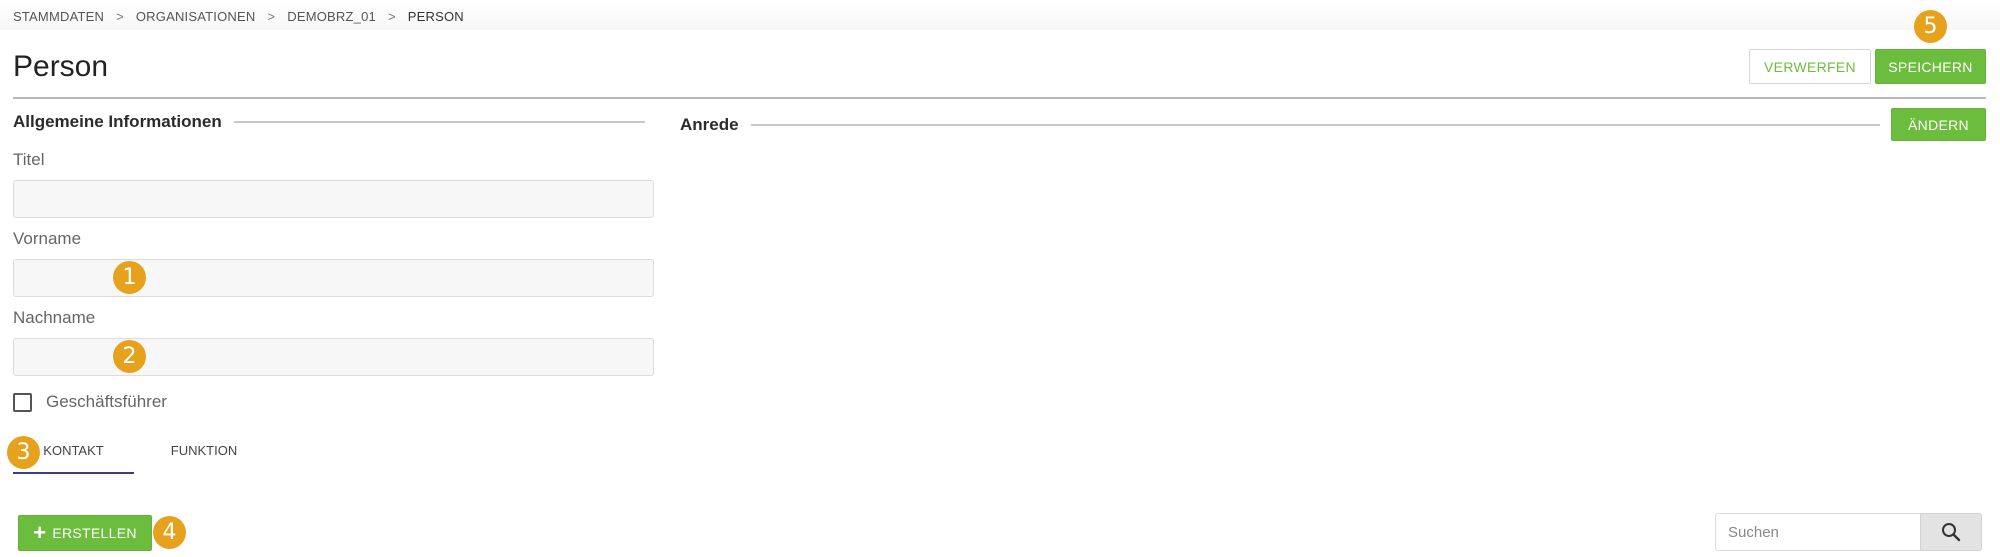 The width and height of the screenshot is (2000, 557). What do you see at coordinates (129, 277) in the screenshot?
I see `step-marker-1: 1` at bounding box center [129, 277].